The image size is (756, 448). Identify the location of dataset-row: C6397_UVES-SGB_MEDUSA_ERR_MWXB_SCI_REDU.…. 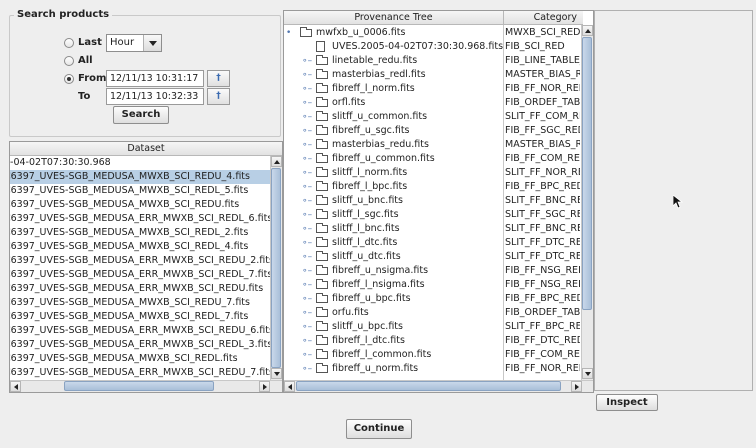
(140, 289).